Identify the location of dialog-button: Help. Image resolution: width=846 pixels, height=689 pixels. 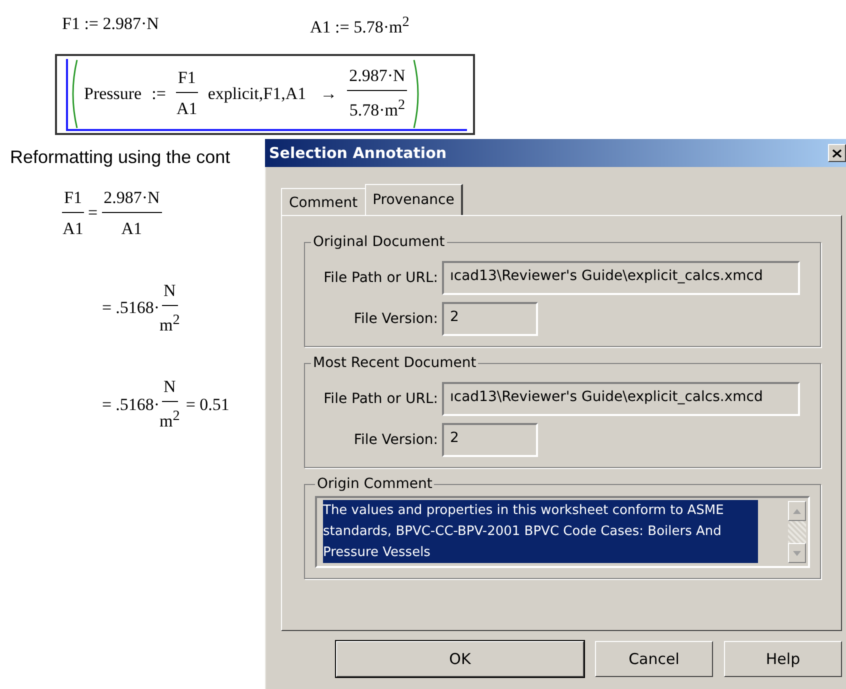
(783, 659).